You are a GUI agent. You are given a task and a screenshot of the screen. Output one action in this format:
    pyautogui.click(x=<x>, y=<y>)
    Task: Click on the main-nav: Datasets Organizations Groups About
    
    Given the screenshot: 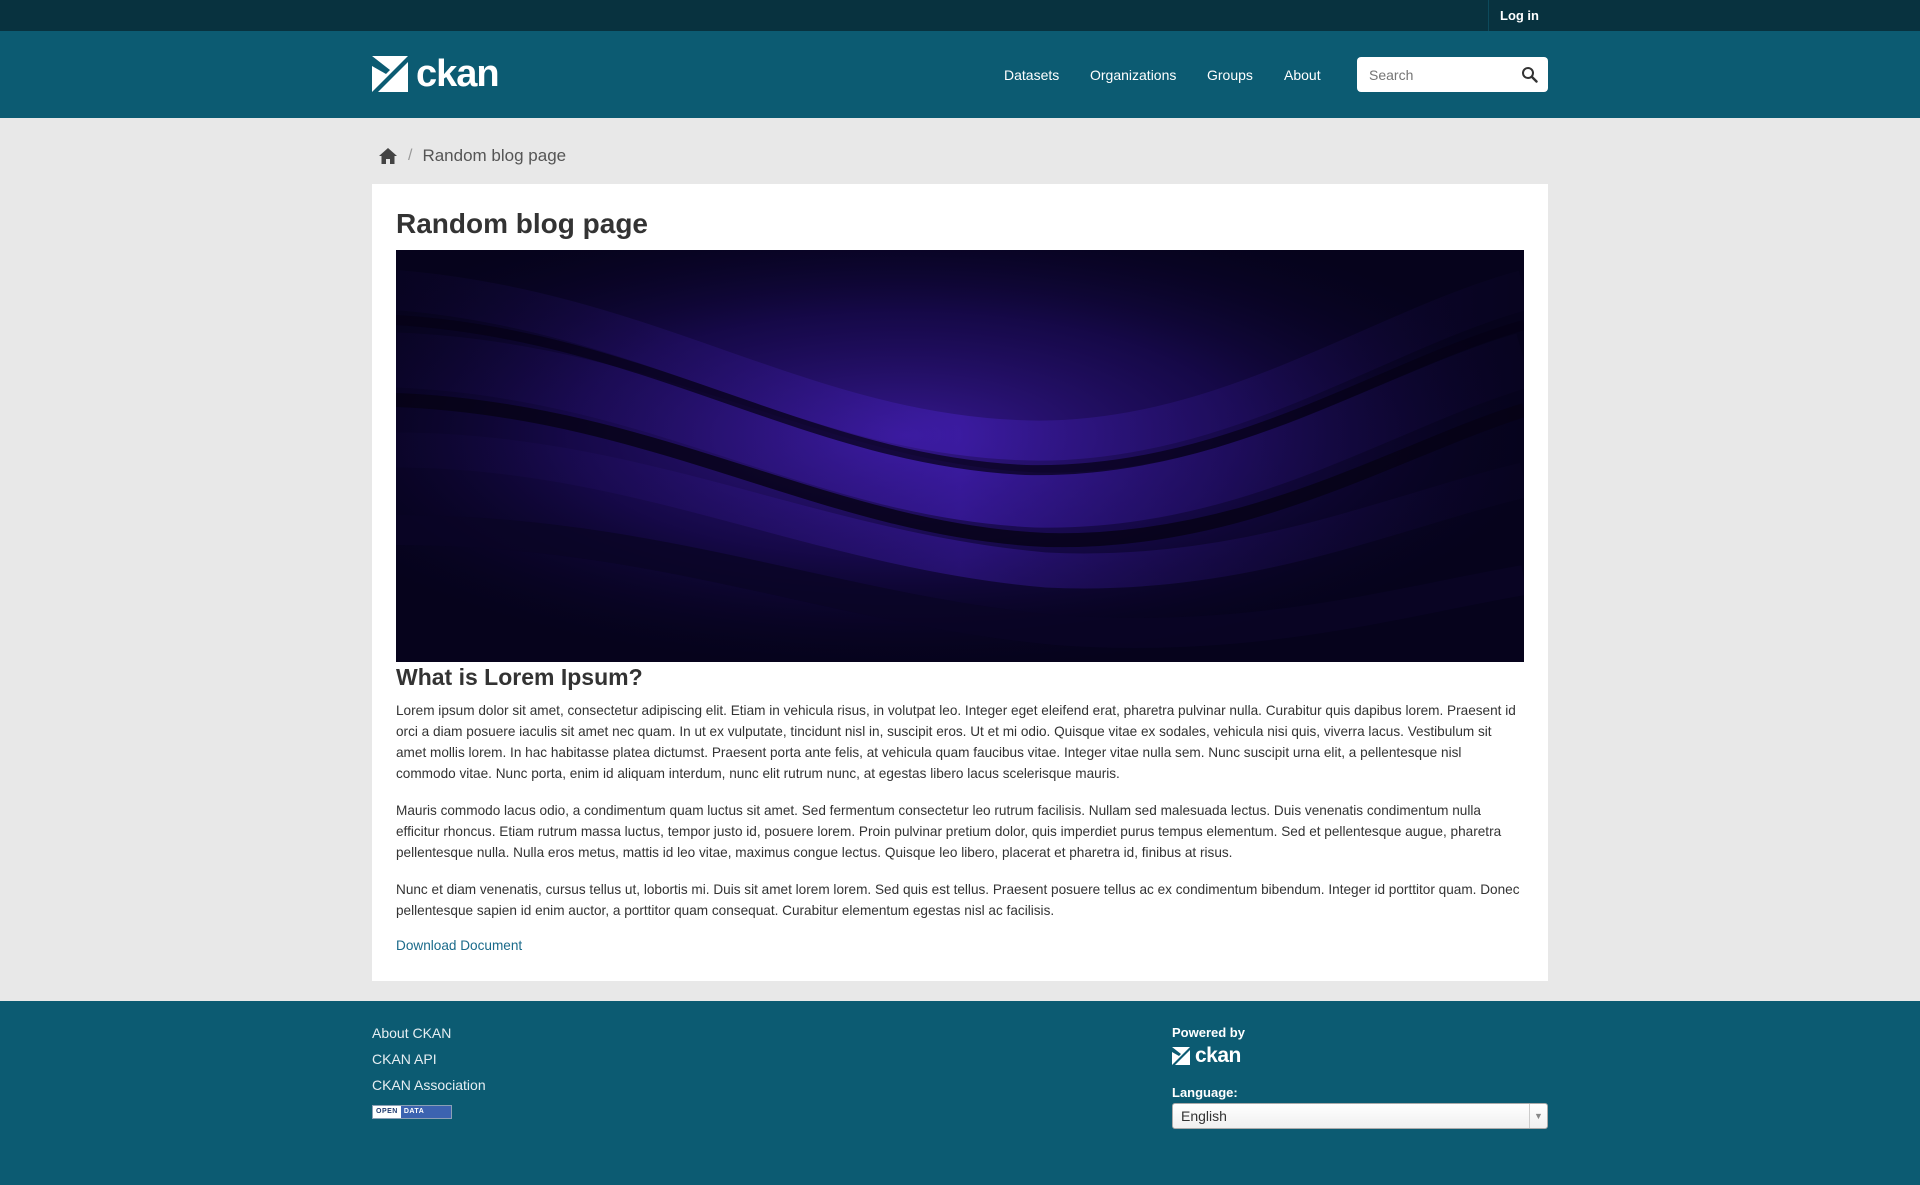 What is the action you would take?
    pyautogui.click(x=960, y=74)
    